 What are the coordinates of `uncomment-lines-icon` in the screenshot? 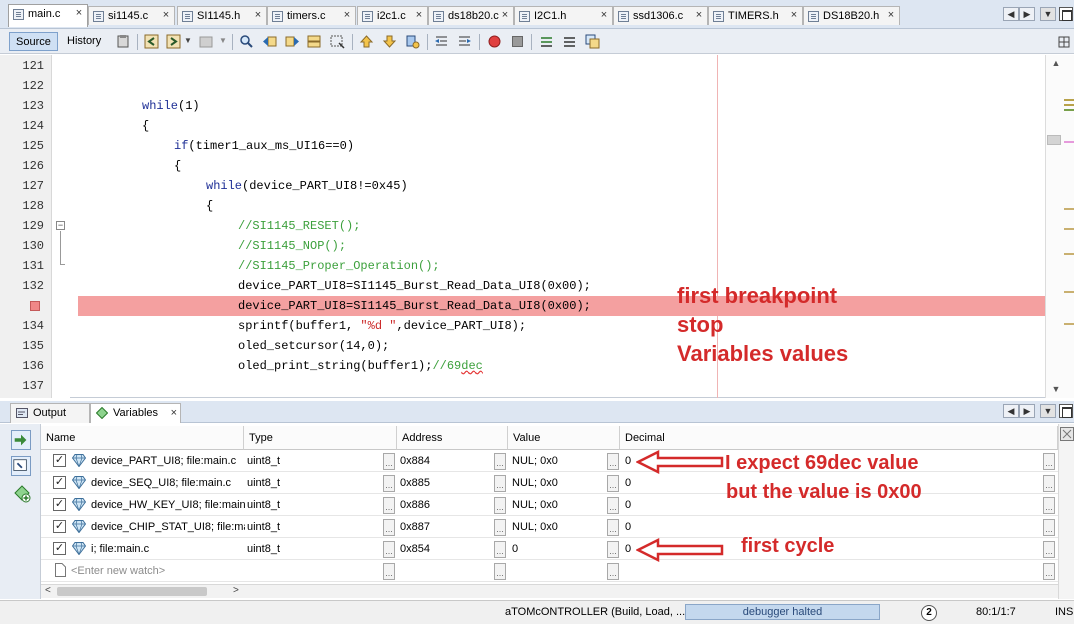 It's located at (569, 41).